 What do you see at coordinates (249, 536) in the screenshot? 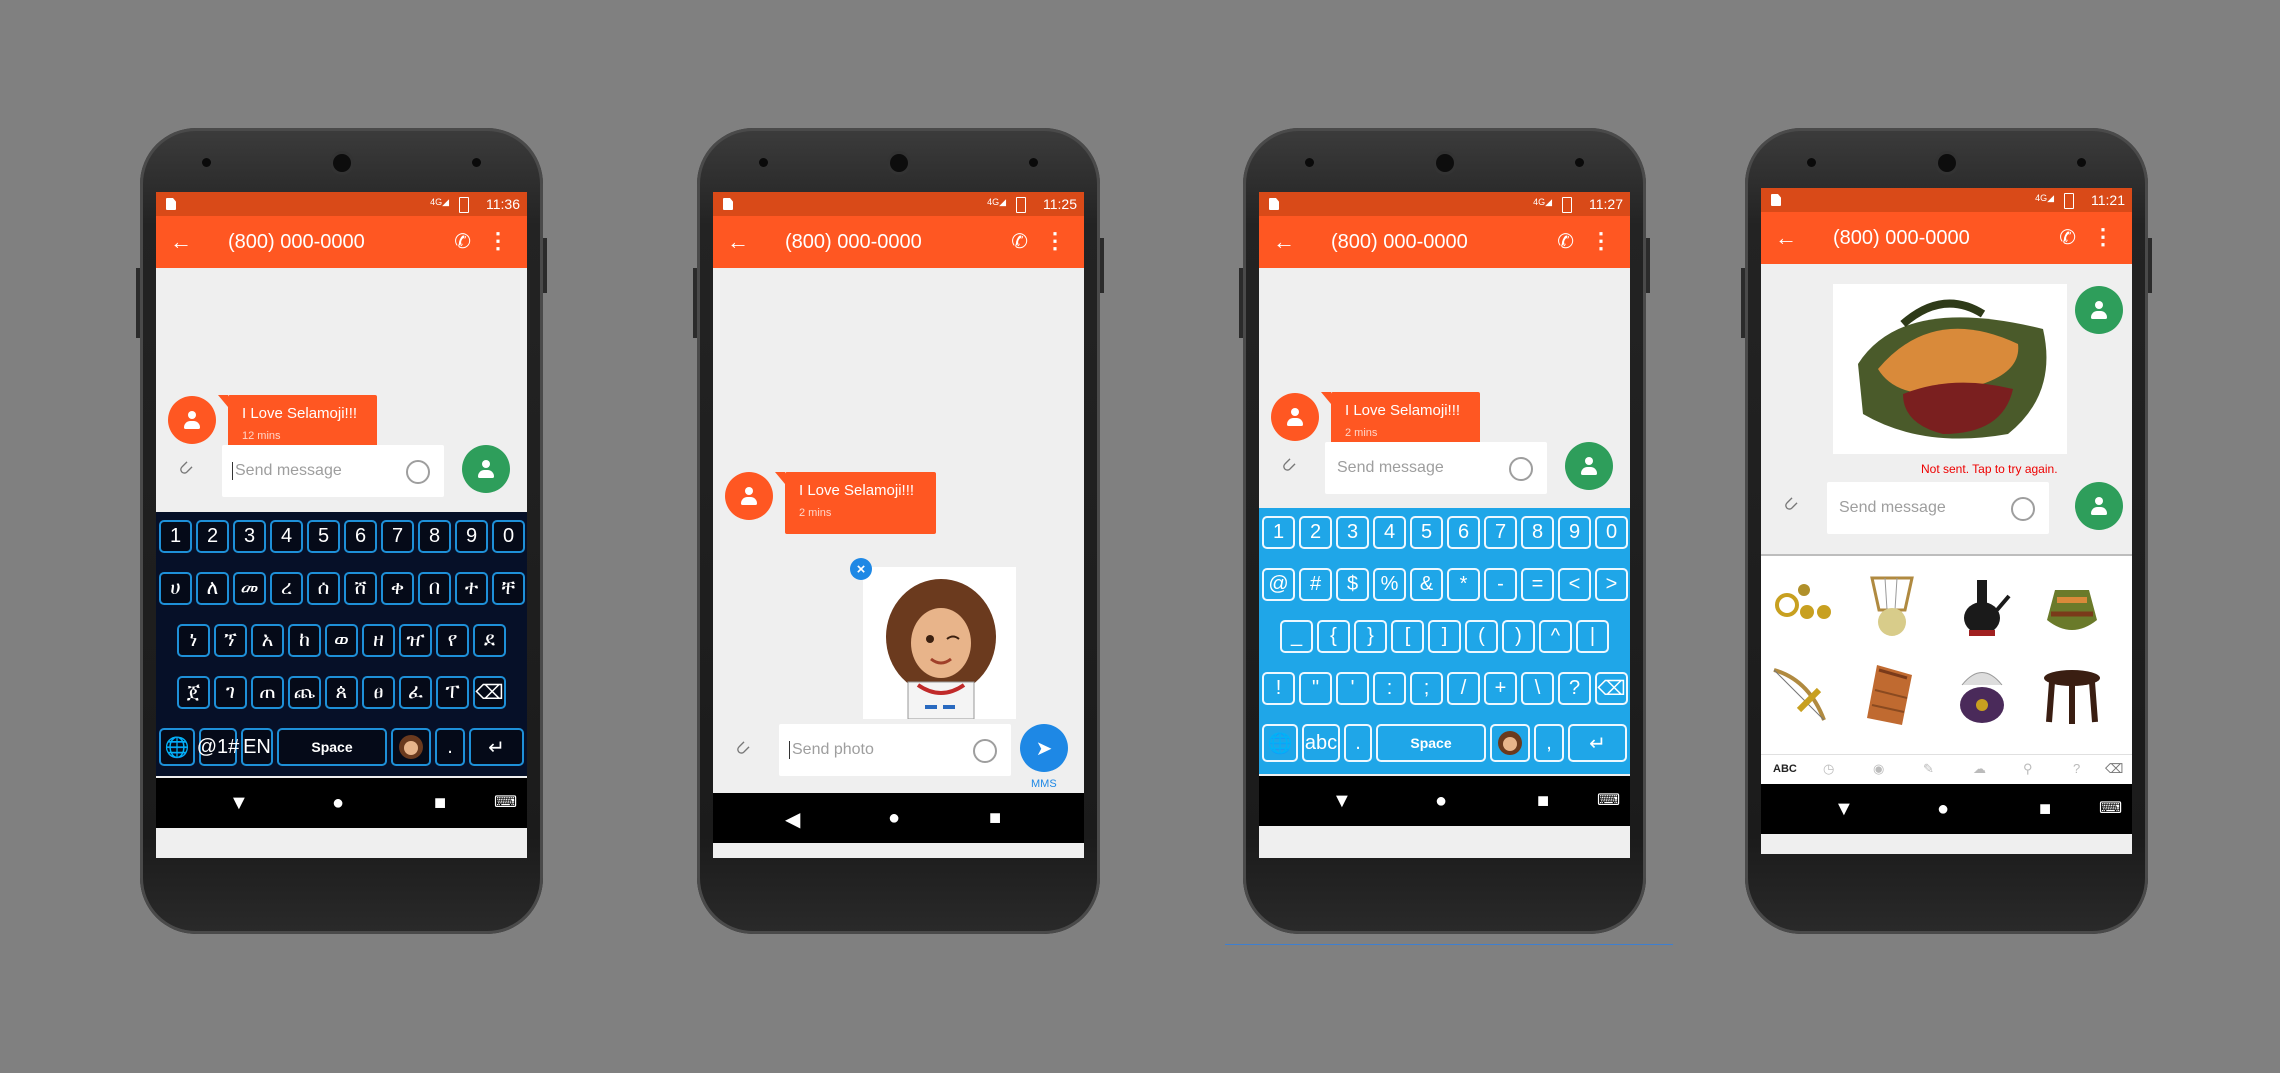
I see `key-0-2: 3` at bounding box center [249, 536].